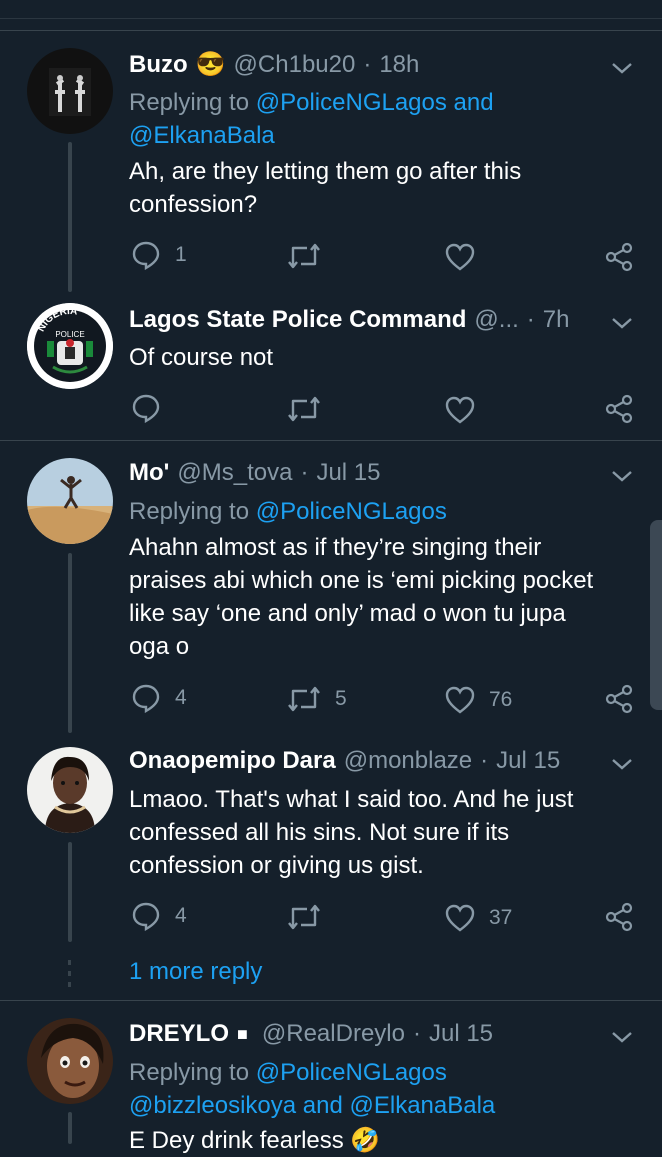  Describe the element at coordinates (70, 346) in the screenshot. I see `avatar: NIGERIA POLICE` at that location.